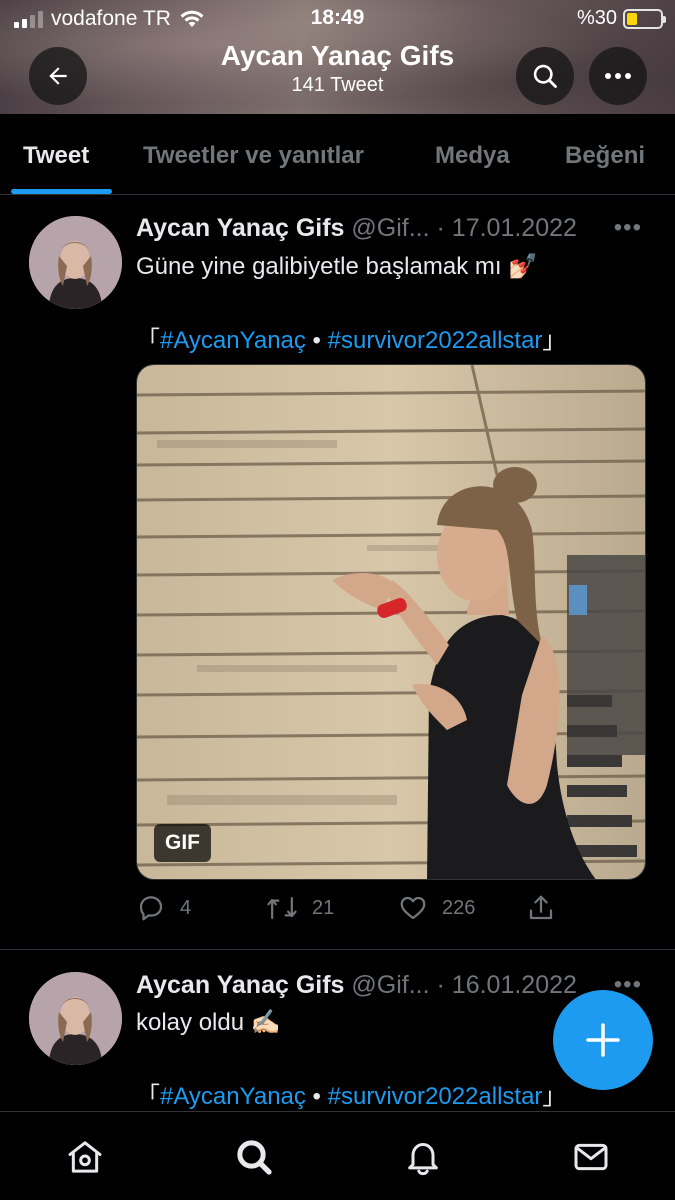 The image size is (675, 1200). What do you see at coordinates (182, 843) in the screenshot?
I see `gif-badge: GIF` at bounding box center [182, 843].